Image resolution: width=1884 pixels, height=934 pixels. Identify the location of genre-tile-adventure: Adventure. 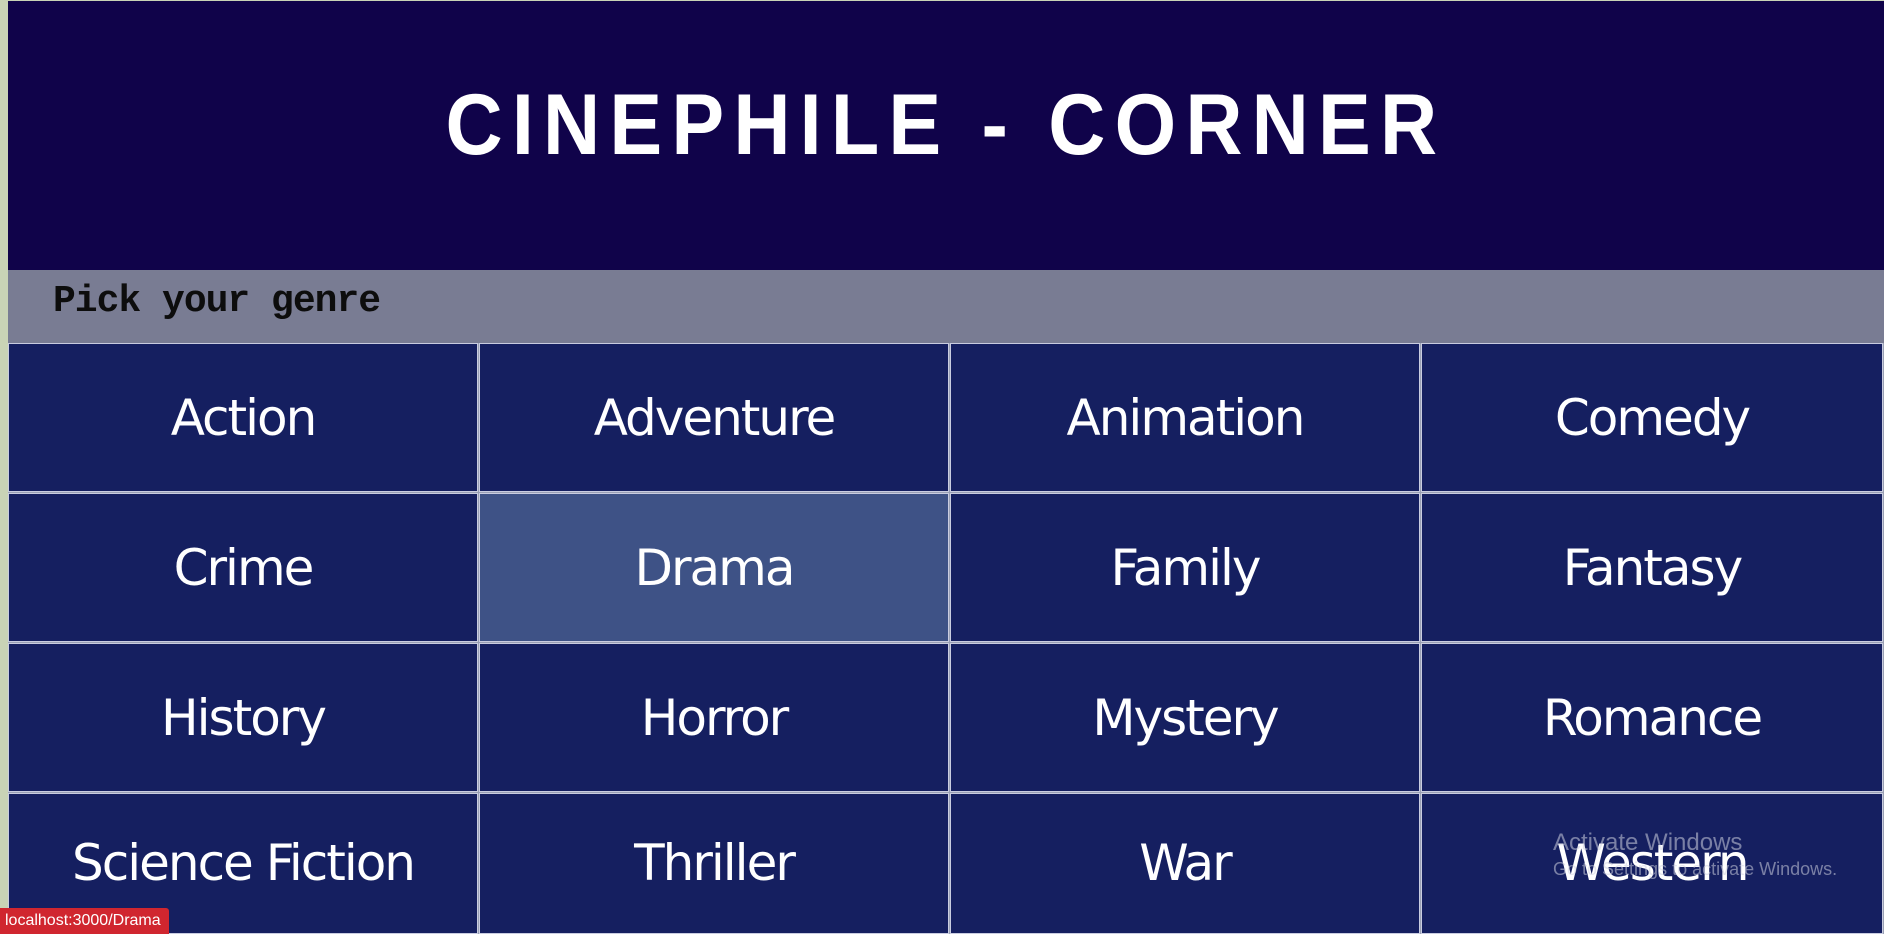
(714, 417).